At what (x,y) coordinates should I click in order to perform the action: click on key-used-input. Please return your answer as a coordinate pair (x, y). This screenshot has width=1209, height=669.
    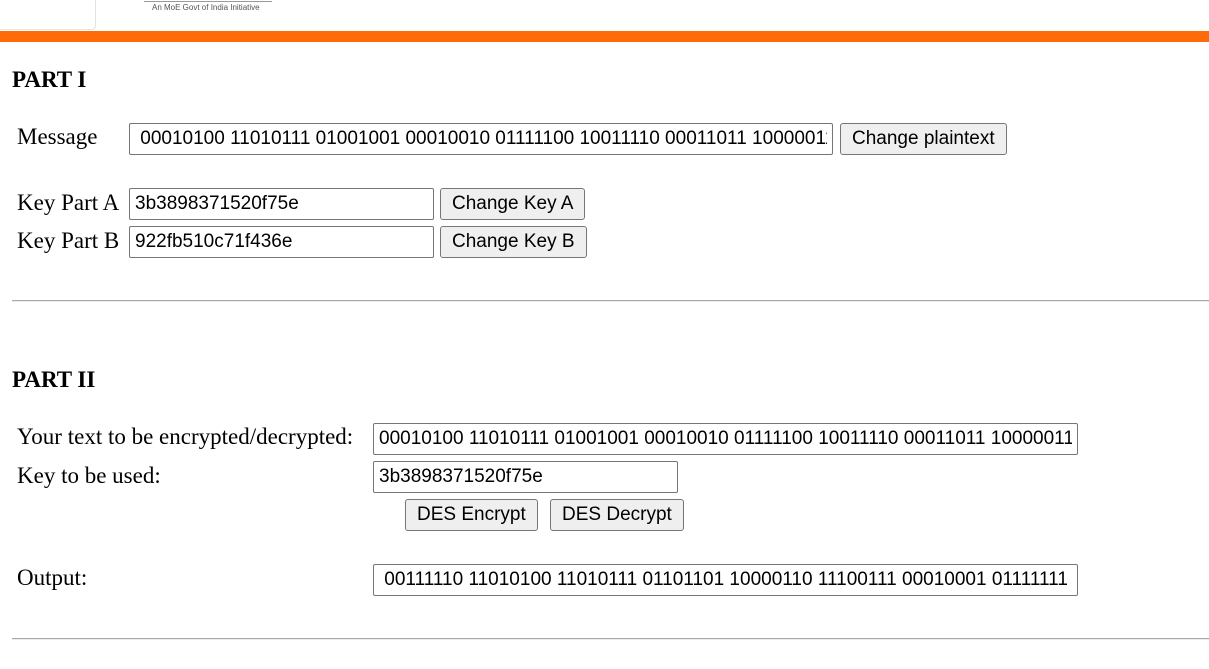
    Looking at the image, I should click on (525, 477).